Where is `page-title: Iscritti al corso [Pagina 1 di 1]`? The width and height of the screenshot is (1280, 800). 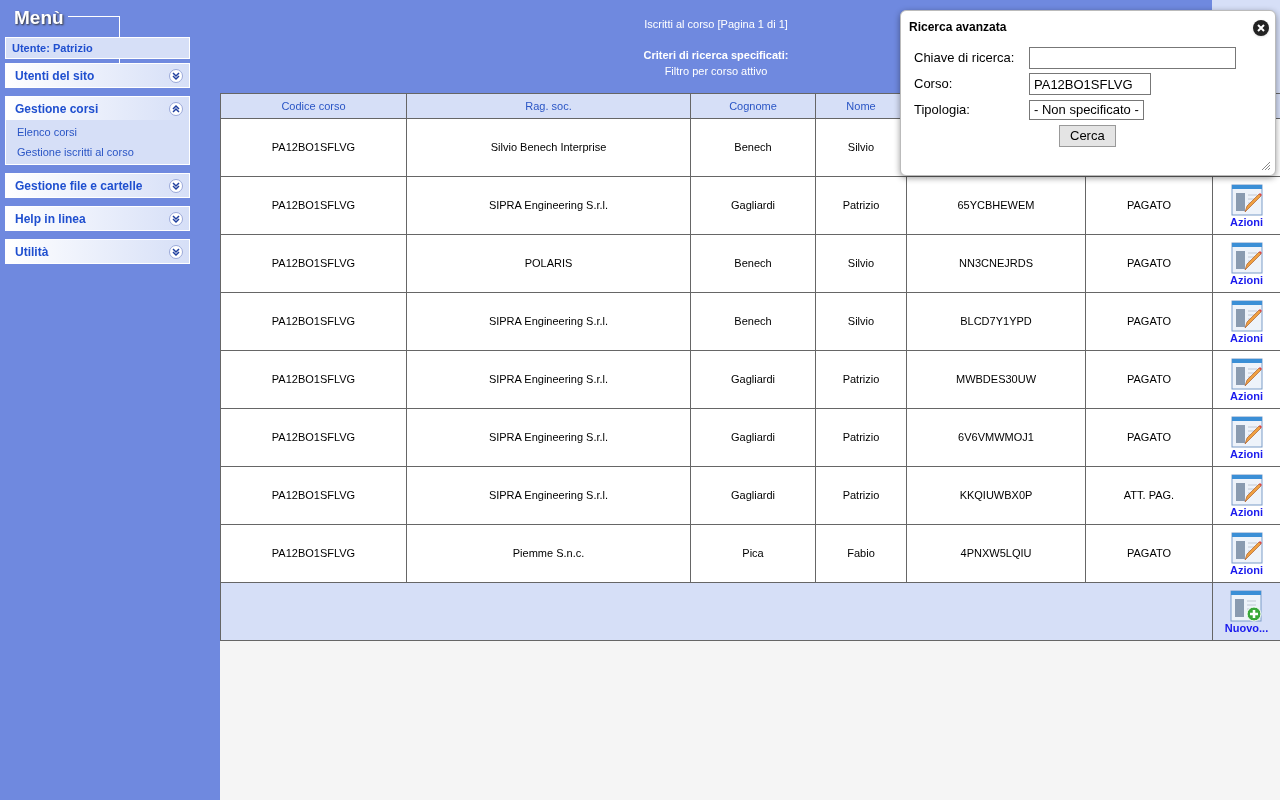 page-title: Iscritti al corso [Pagina 1 di 1] is located at coordinates (716, 24).